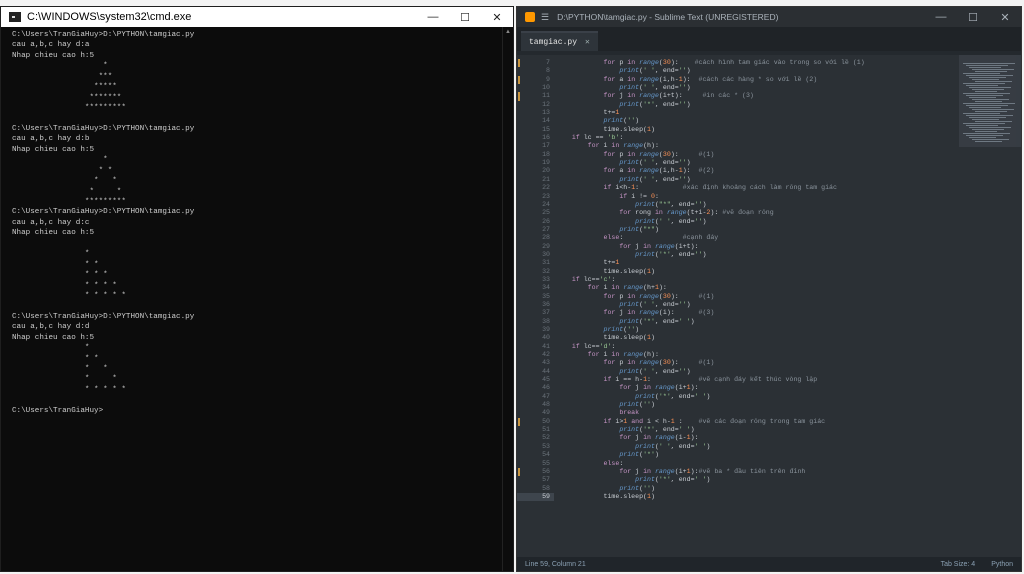 This screenshot has height=574, width=1024. Describe the element at coordinates (753, 447) in the screenshot. I see `code-line: print(' ', end=' ')` at that location.